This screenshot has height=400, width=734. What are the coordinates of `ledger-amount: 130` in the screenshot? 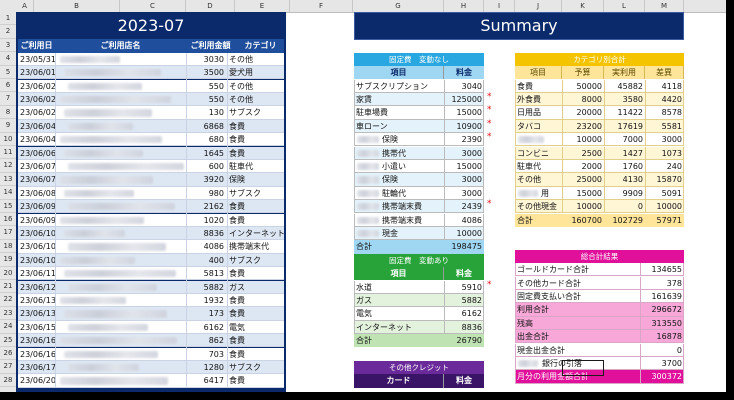 It's located at (216, 113).